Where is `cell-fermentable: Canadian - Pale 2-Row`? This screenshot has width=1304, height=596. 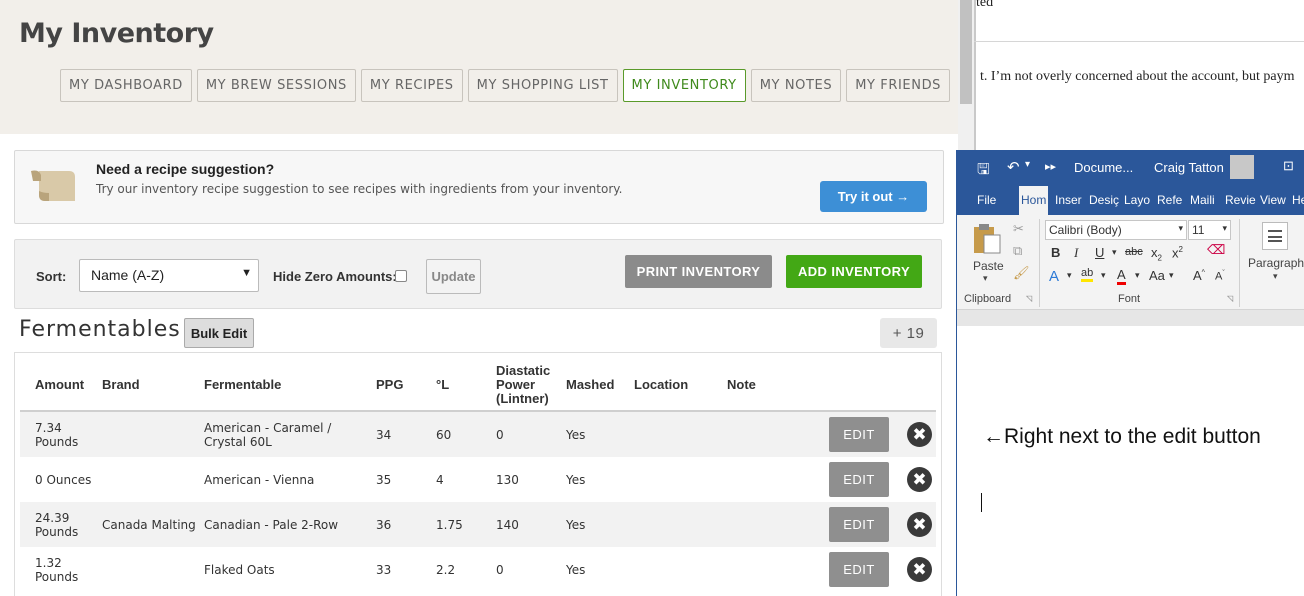
cell-fermentable: Canadian - Pale 2-Row is located at coordinates (271, 525).